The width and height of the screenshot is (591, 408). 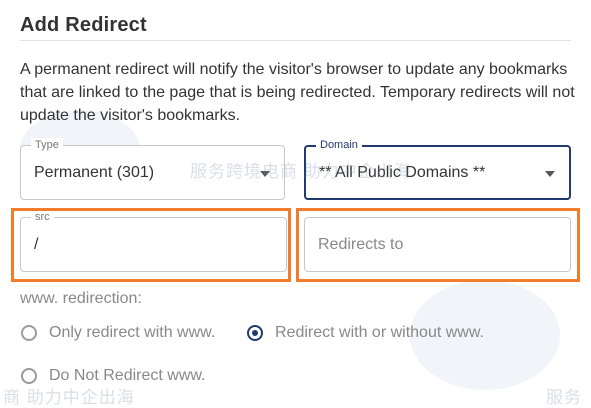 I want to click on www-redirection-label: www. redirection:, so click(x=81, y=298).